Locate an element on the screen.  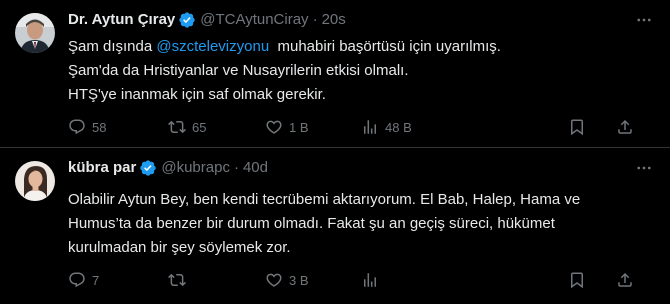
author-name: kübra par is located at coordinates (102, 168).